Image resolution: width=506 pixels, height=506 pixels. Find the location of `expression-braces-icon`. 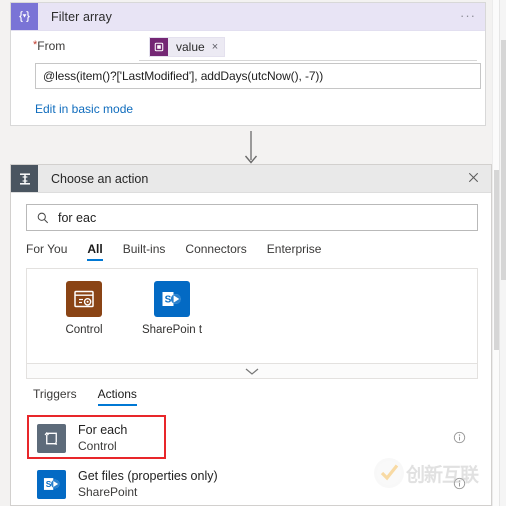

expression-braces-icon is located at coordinates (24, 16).